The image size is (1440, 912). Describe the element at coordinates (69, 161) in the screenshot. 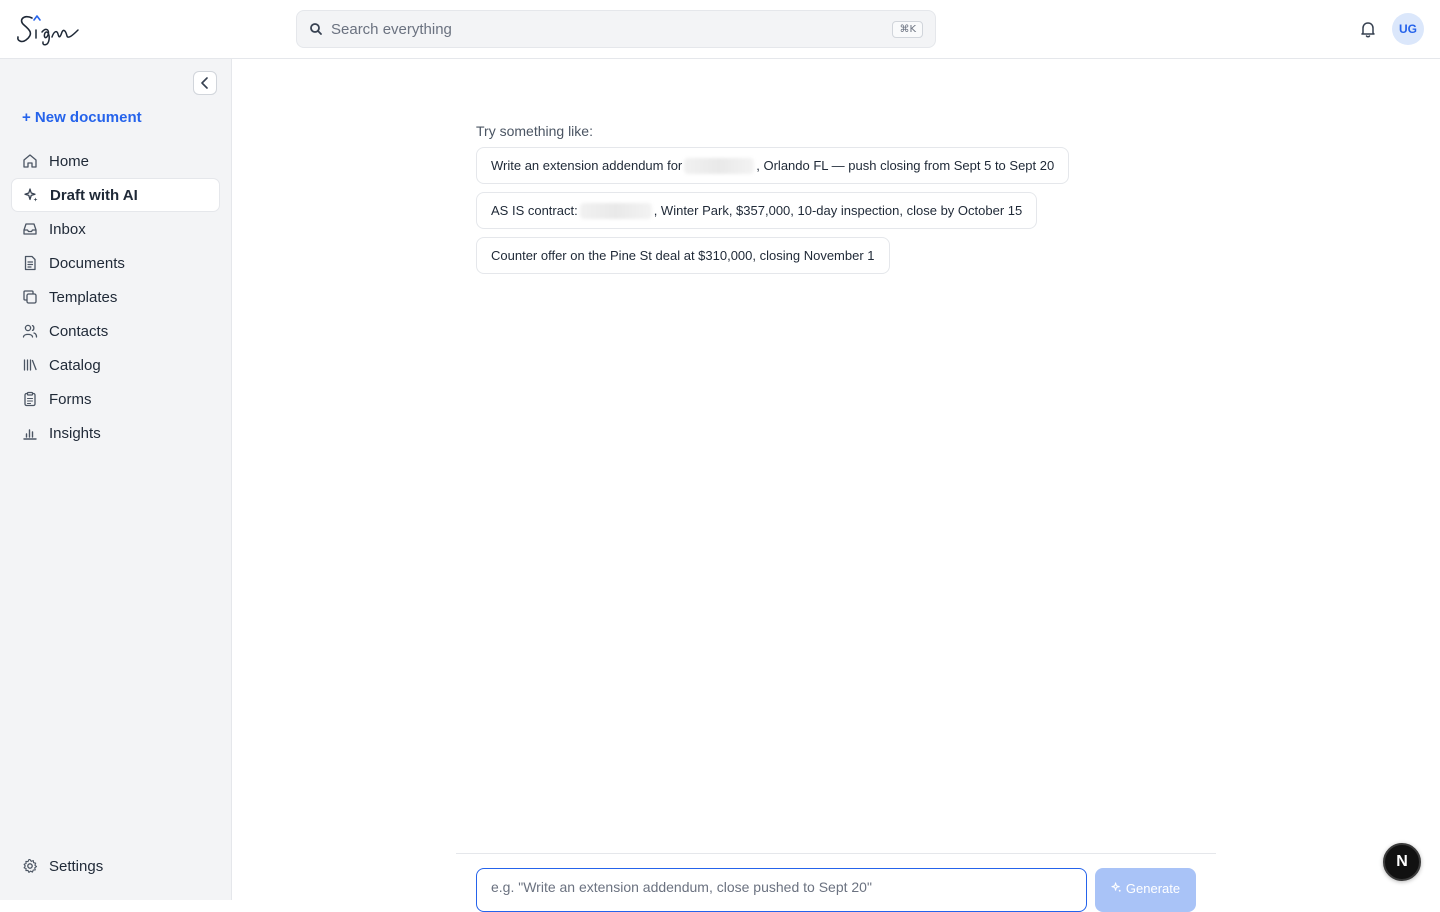

I see `sidebar-item-label: Home` at that location.